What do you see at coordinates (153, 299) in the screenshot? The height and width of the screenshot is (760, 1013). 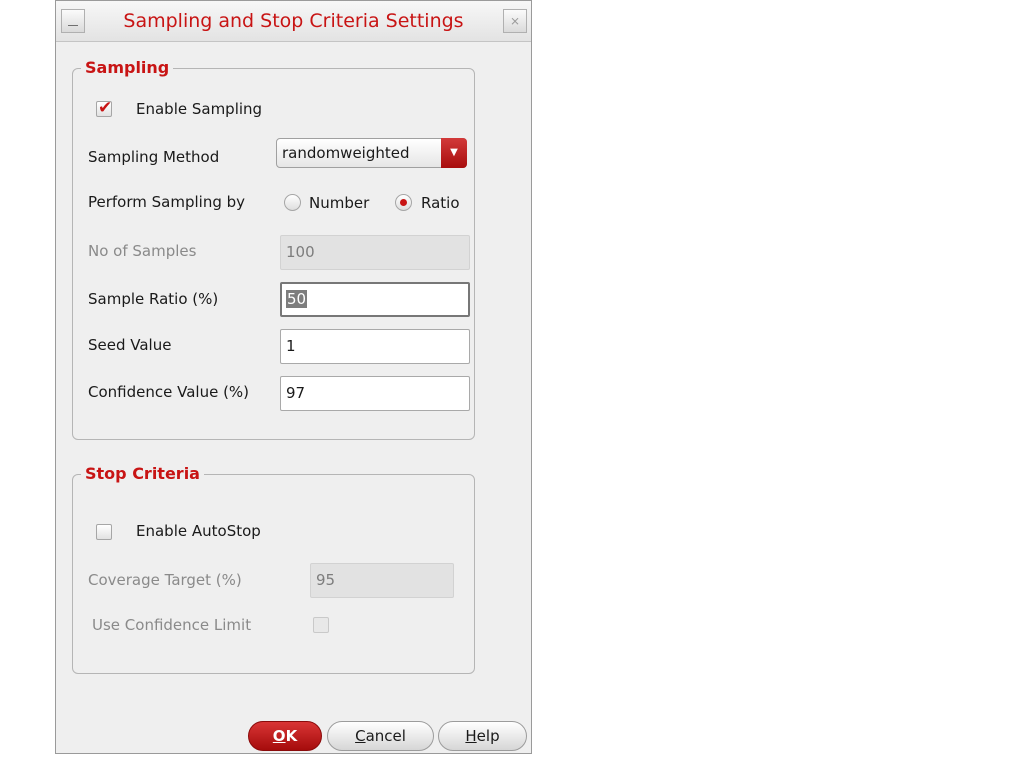 I see `sample-ratio-label: Sample Ratio (%)` at bounding box center [153, 299].